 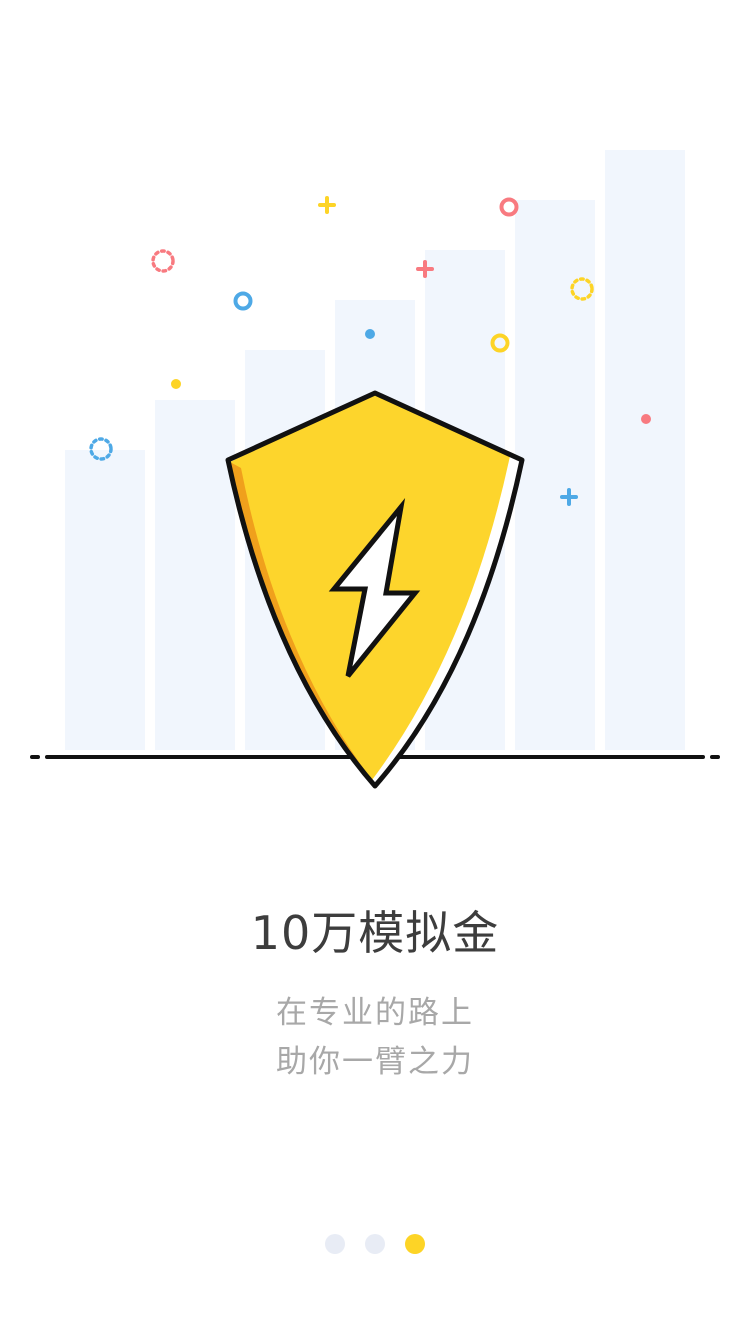 I want to click on onboarding-subtitle-line-2: 助你一臂之力, so click(x=375, y=1062).